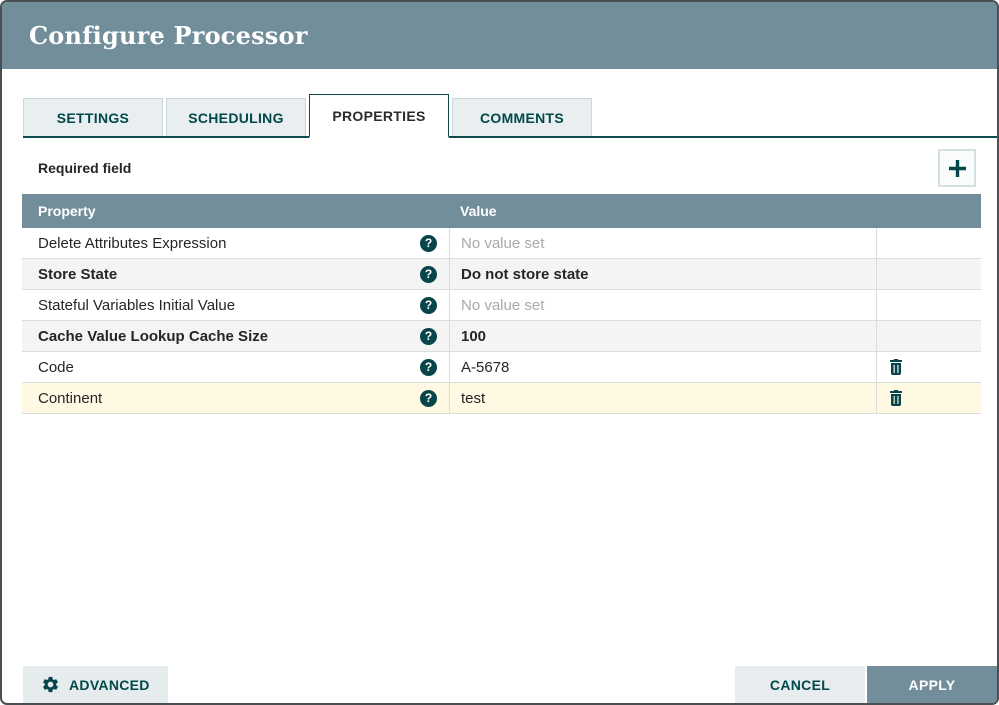  I want to click on property-value: test, so click(662, 398).